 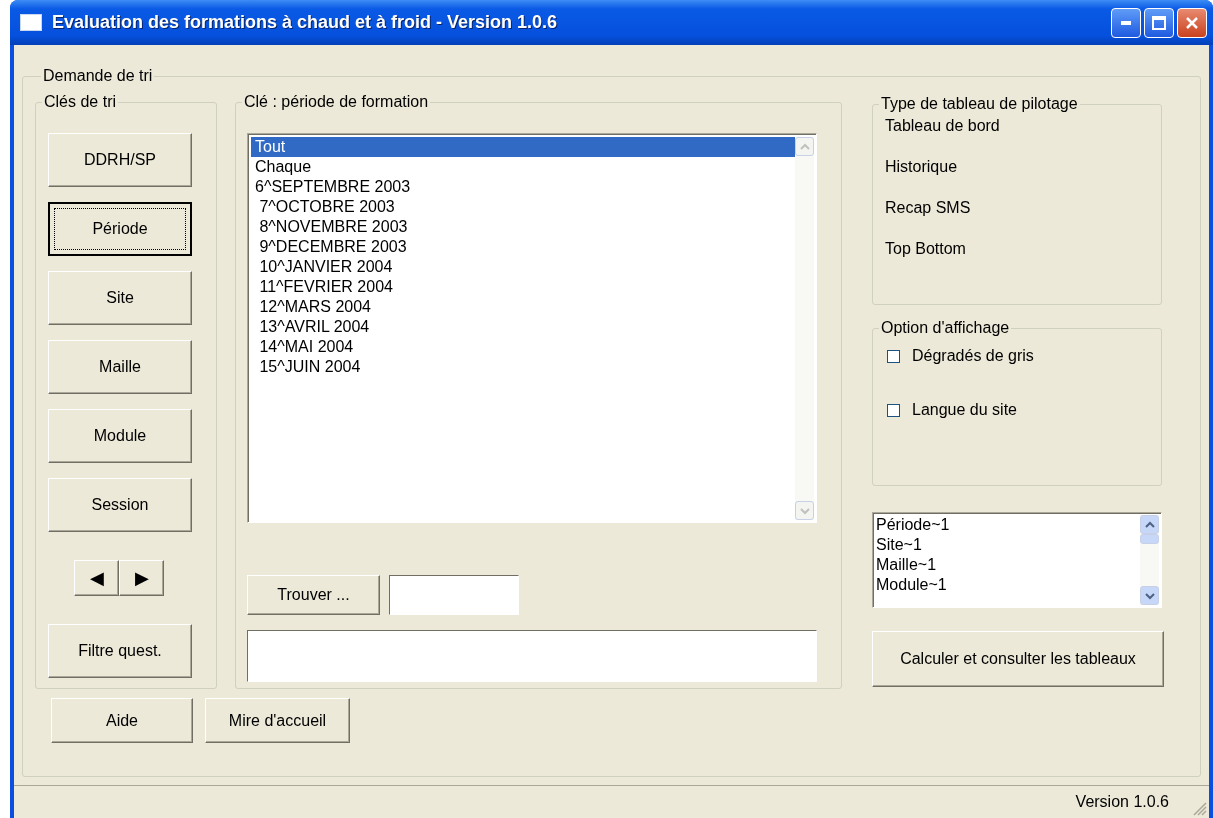 I want to click on window-title: Evaluation des formations à chaud et à froid - Version 1.0.6, so click(x=305, y=22).